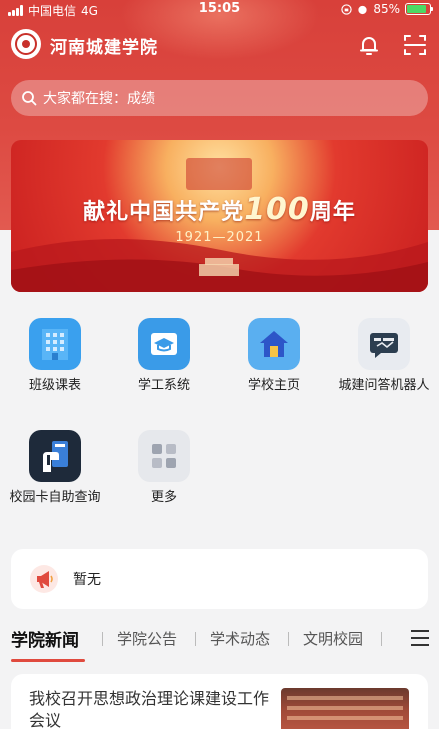 The height and width of the screenshot is (729, 439). Describe the element at coordinates (55, 344) in the screenshot. I see `building-icon` at that location.